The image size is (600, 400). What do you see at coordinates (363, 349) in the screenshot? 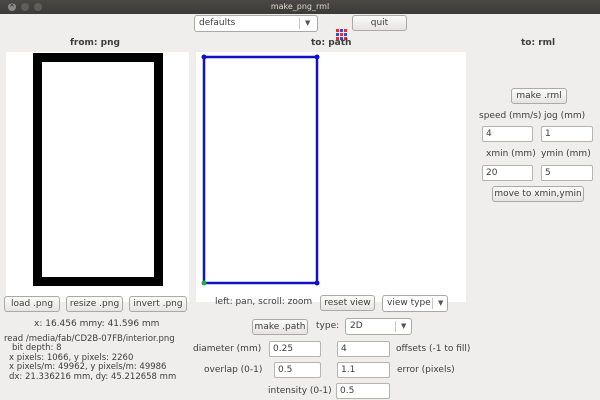
I see `offsets-input: 4` at bounding box center [363, 349].